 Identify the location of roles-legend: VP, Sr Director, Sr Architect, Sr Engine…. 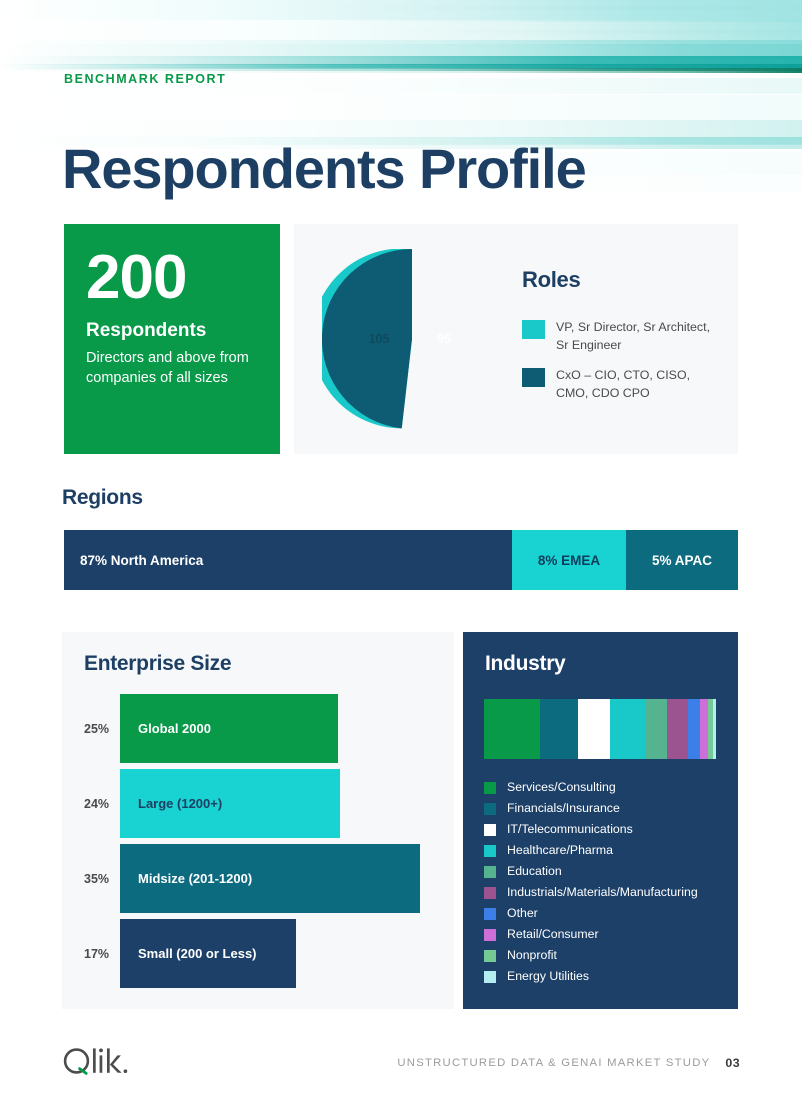
(622, 367).